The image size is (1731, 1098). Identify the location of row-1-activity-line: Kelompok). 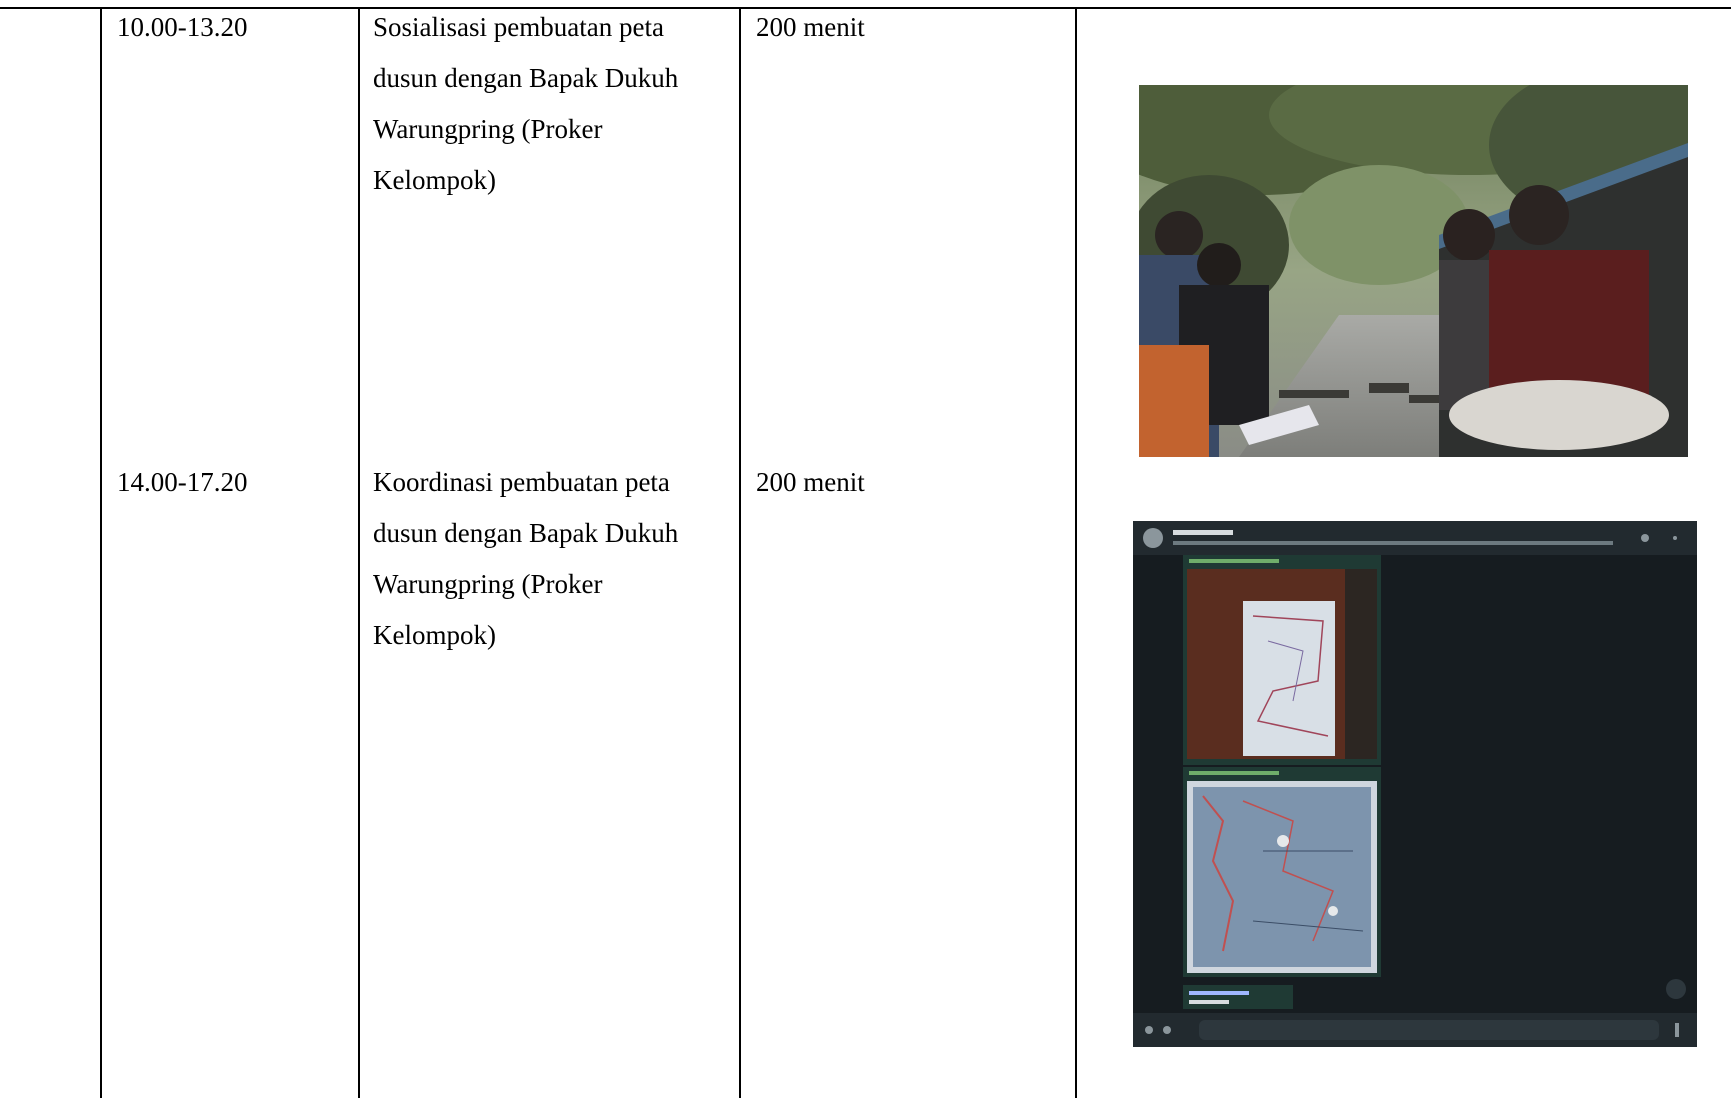
(434, 180).